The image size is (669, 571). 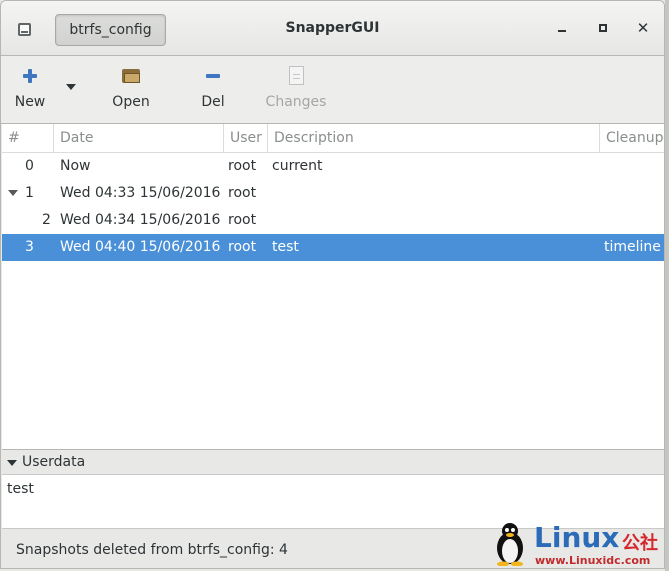 I want to click on minimize-button, so click(x=562, y=28).